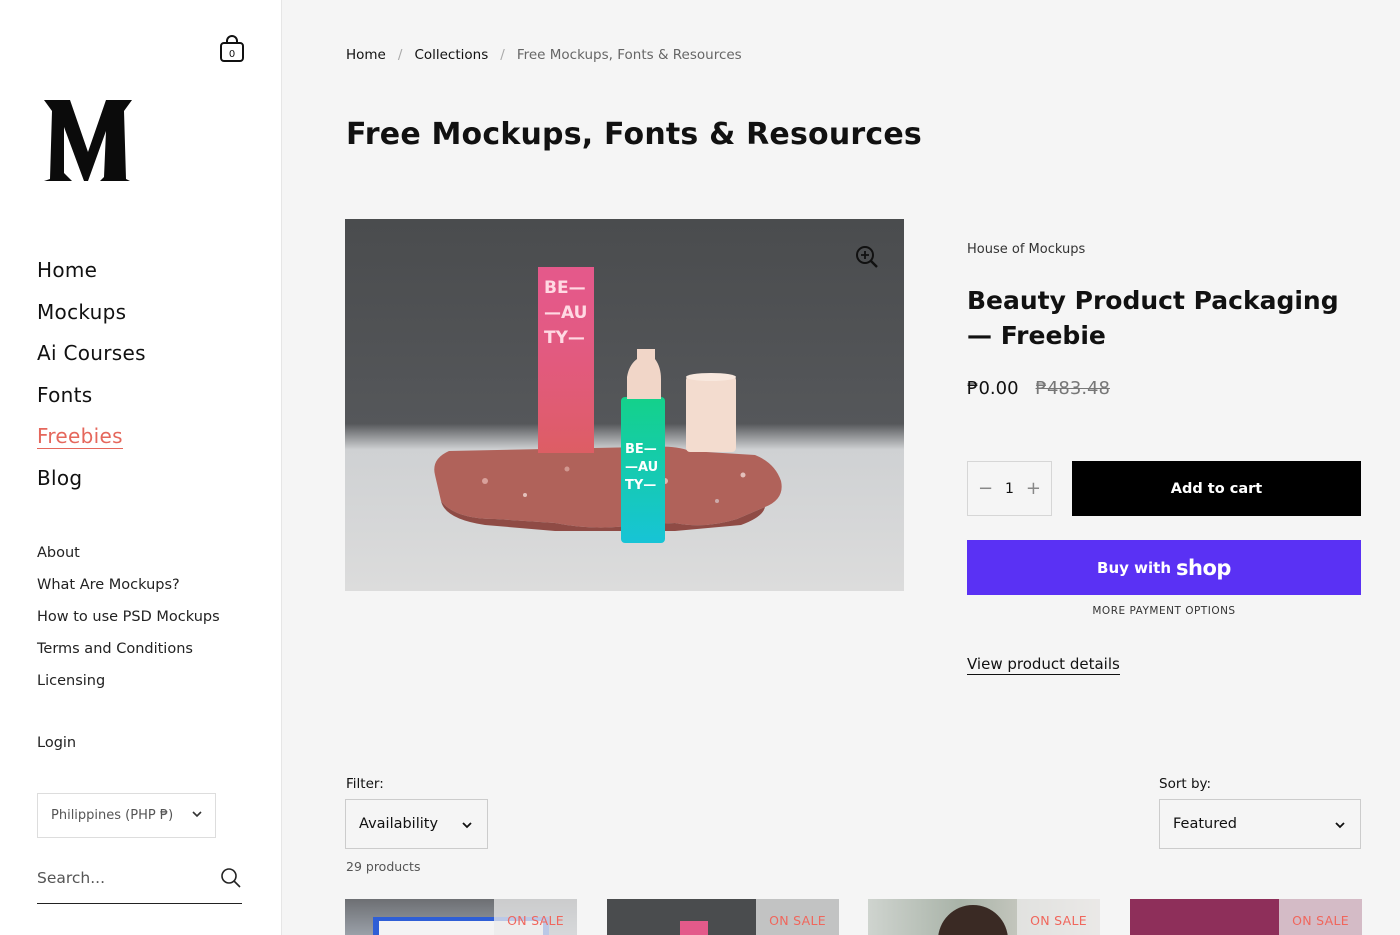 This screenshot has height=935, width=1400. What do you see at coordinates (91, 275) in the screenshot?
I see `nav-item-home: Home` at bounding box center [91, 275].